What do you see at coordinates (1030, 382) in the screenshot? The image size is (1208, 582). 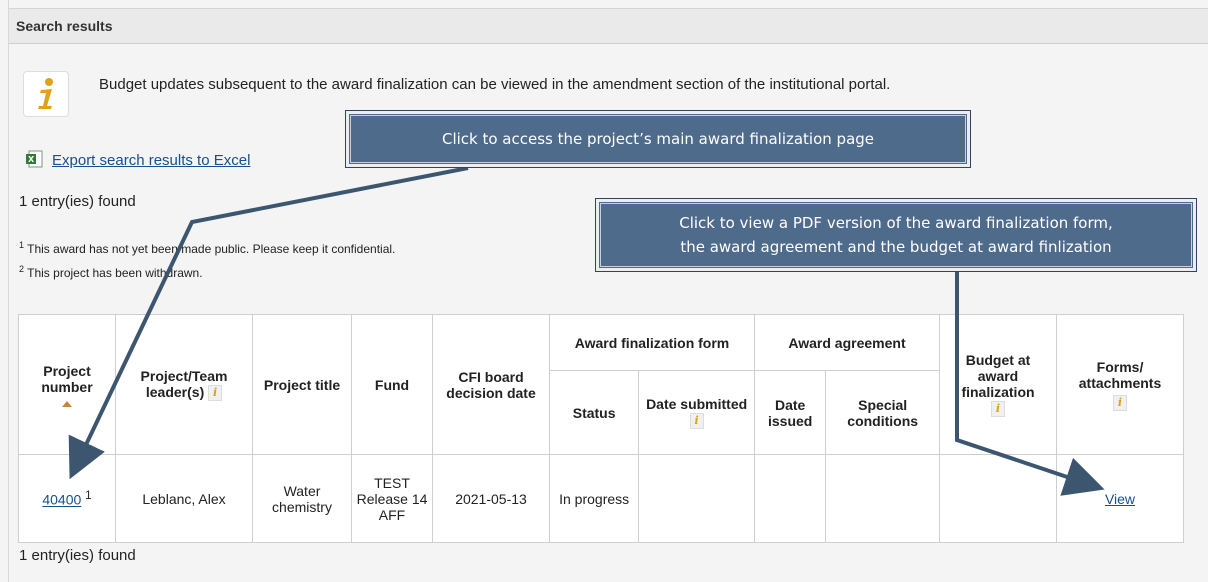 I see `arrow-to-view-link` at bounding box center [1030, 382].